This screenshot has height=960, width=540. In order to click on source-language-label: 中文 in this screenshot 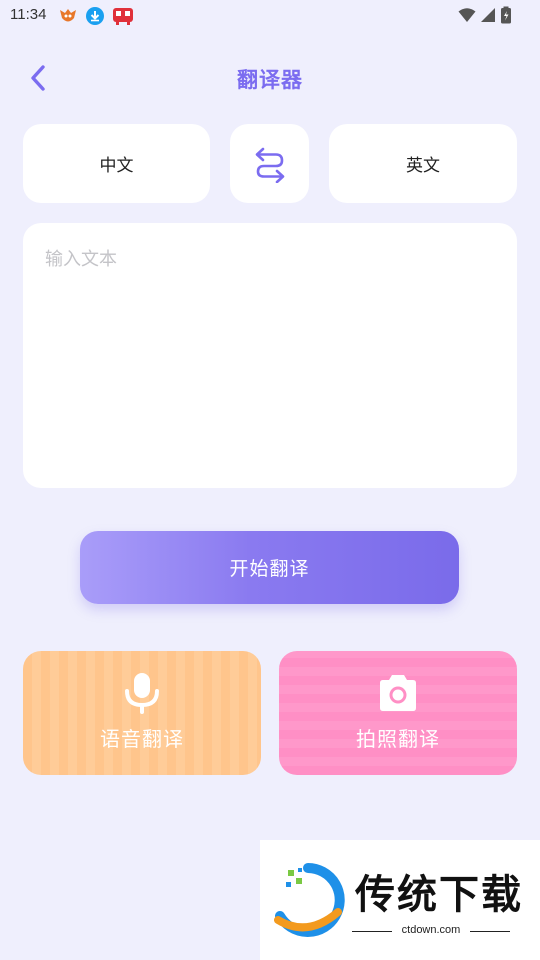, I will do `click(116, 166)`.